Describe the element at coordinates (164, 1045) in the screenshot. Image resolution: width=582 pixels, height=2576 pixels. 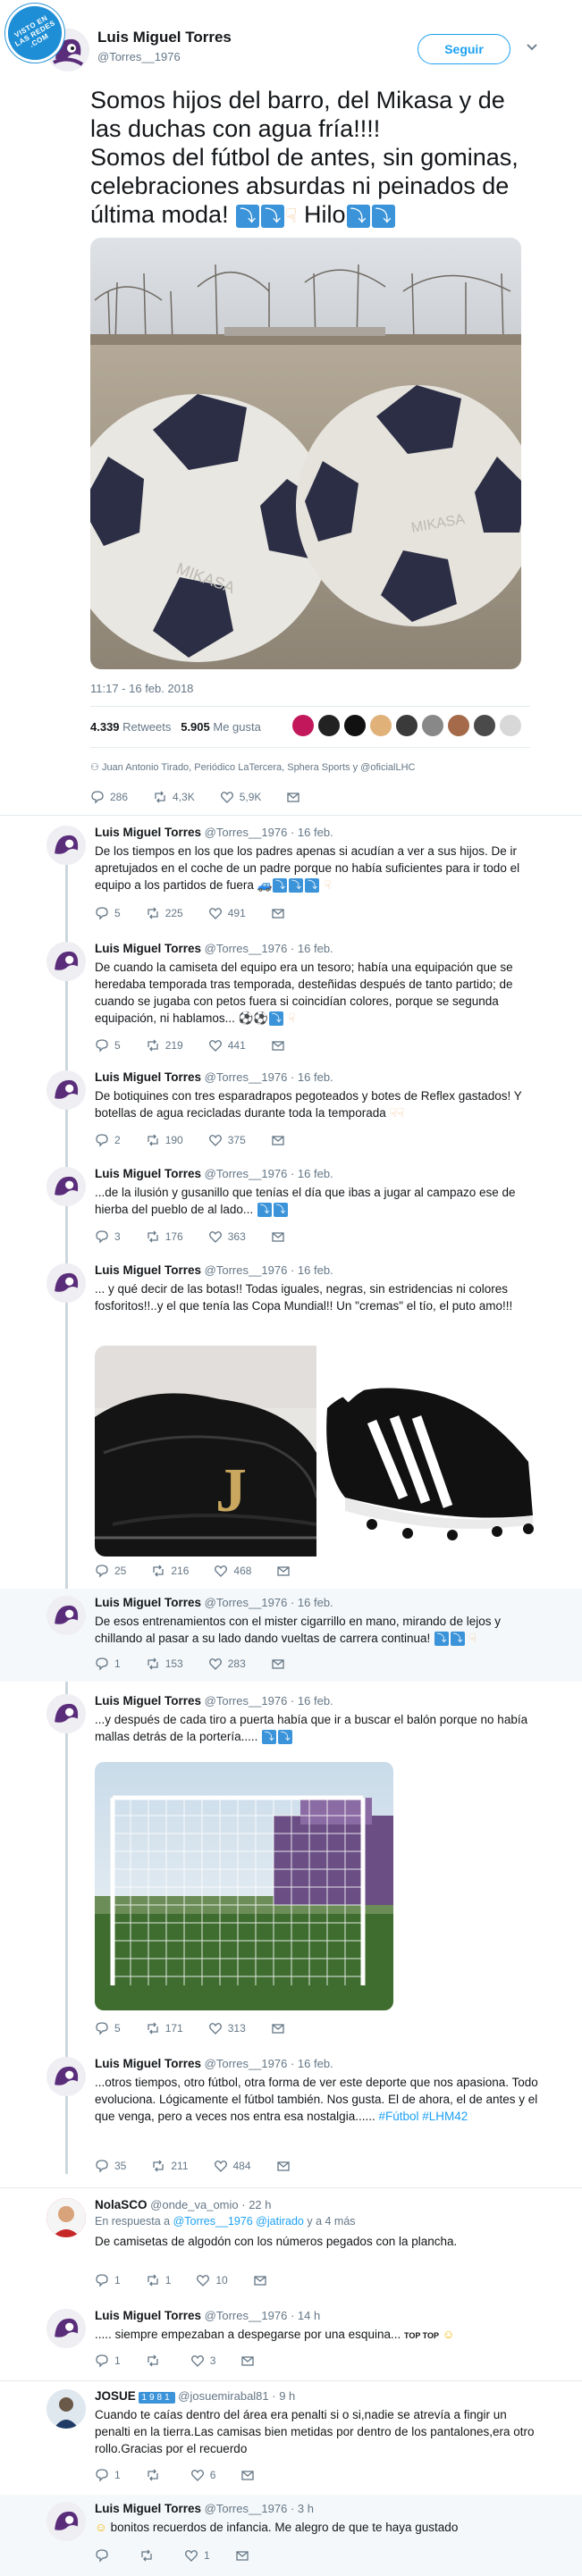
I see `retweet-button: 219` at that location.